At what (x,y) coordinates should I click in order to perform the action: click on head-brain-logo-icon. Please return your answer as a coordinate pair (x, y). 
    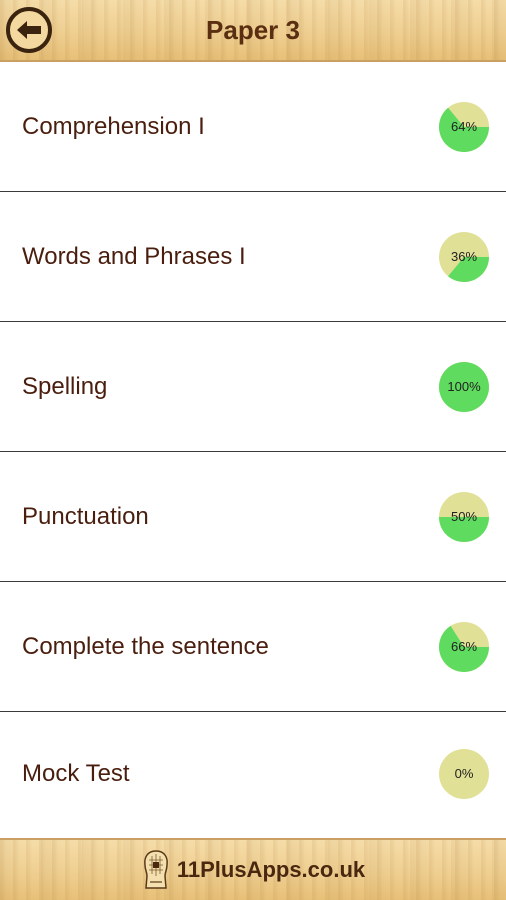
    Looking at the image, I should click on (155, 869).